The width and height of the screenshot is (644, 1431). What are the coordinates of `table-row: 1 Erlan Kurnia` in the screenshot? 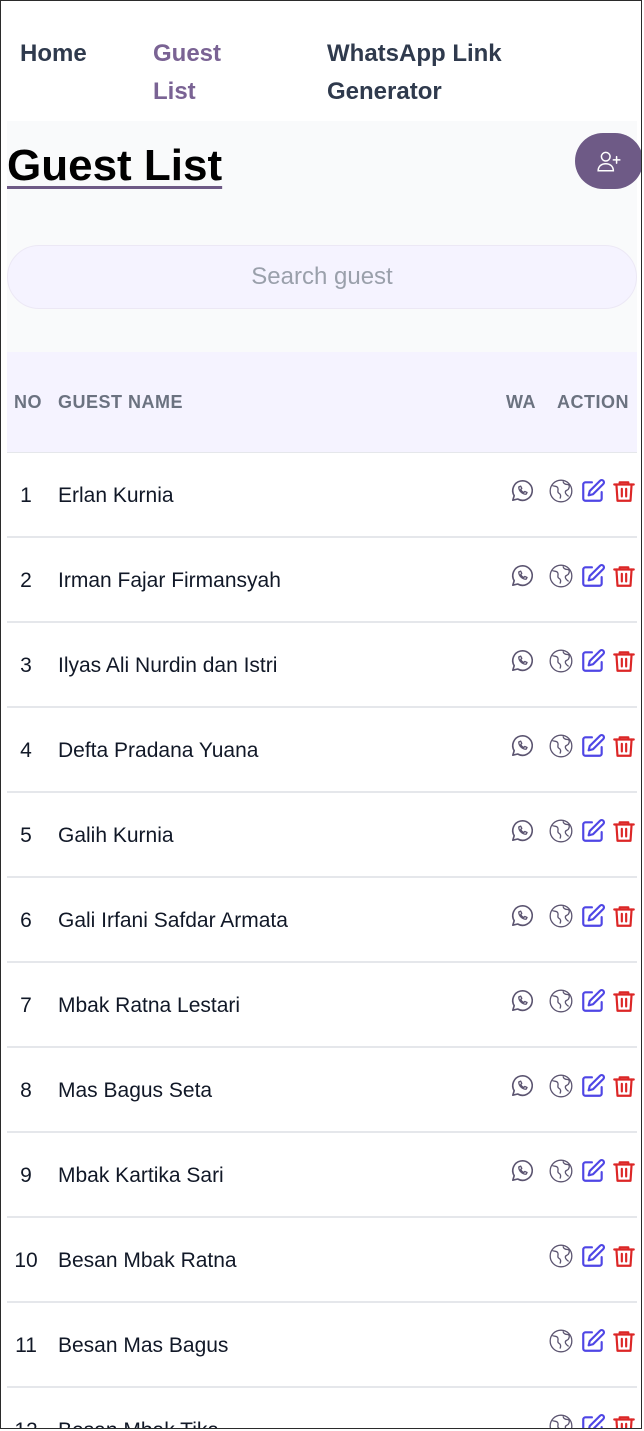 It's located at (322, 495).